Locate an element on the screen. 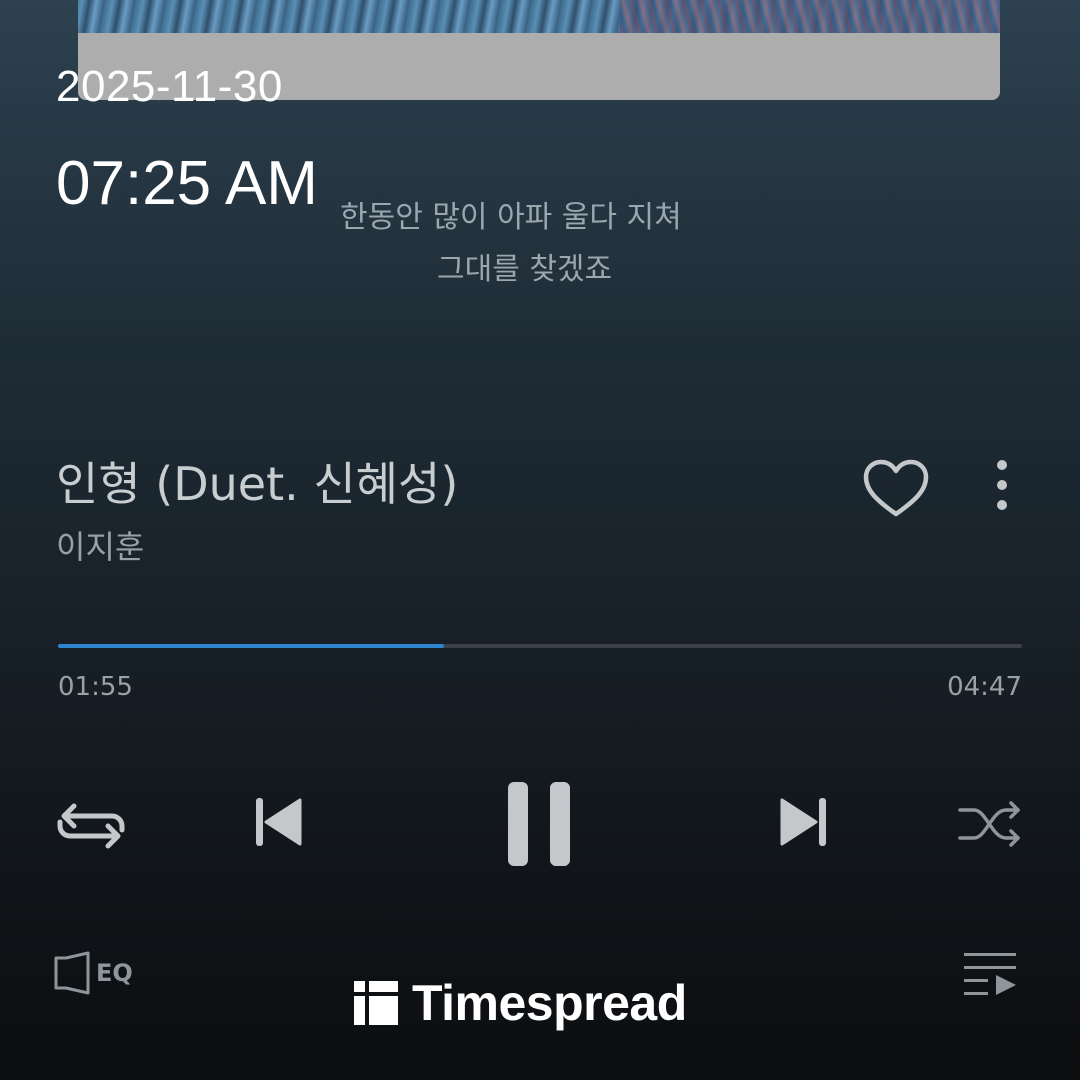  lyric-line: 그대를 찾겠죠 is located at coordinates (525, 269).